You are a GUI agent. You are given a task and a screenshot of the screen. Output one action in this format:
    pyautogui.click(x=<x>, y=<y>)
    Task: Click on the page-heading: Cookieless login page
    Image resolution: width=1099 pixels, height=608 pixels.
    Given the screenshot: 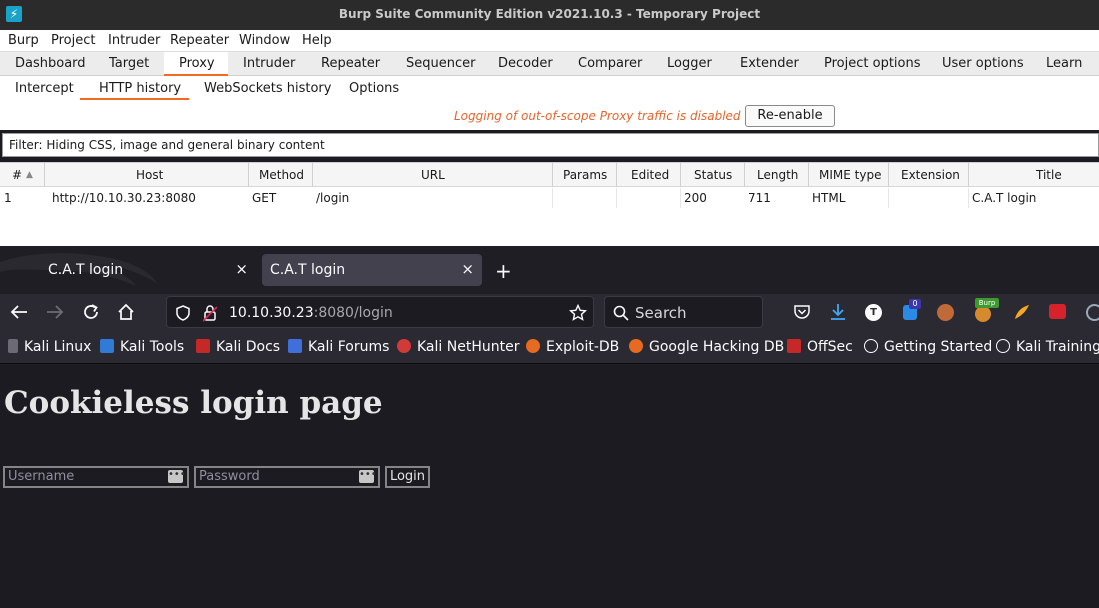 What is the action you would take?
    pyautogui.click(x=193, y=403)
    